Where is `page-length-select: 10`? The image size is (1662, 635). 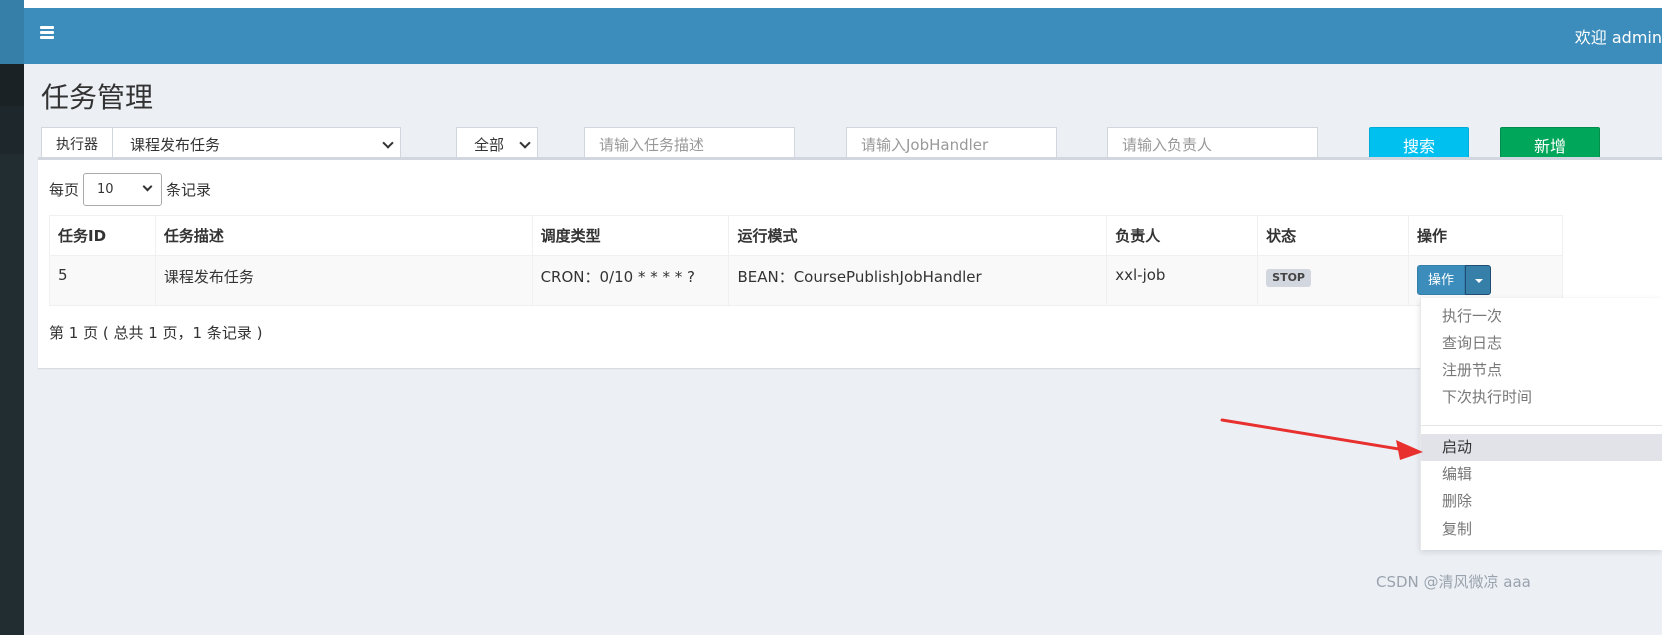
page-length-select: 10 is located at coordinates (122, 189).